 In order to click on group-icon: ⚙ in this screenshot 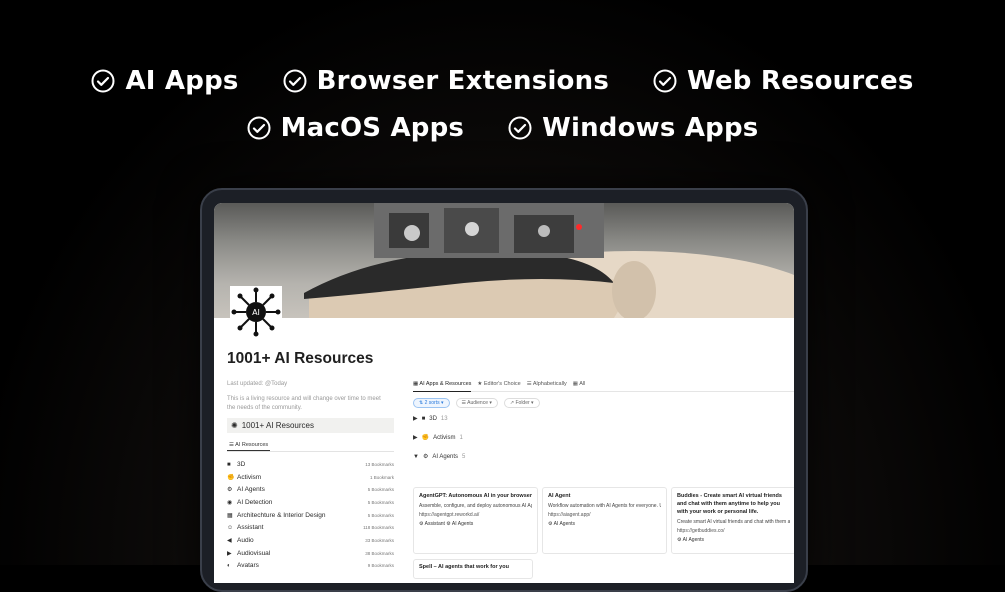, I will do `click(425, 457)`.